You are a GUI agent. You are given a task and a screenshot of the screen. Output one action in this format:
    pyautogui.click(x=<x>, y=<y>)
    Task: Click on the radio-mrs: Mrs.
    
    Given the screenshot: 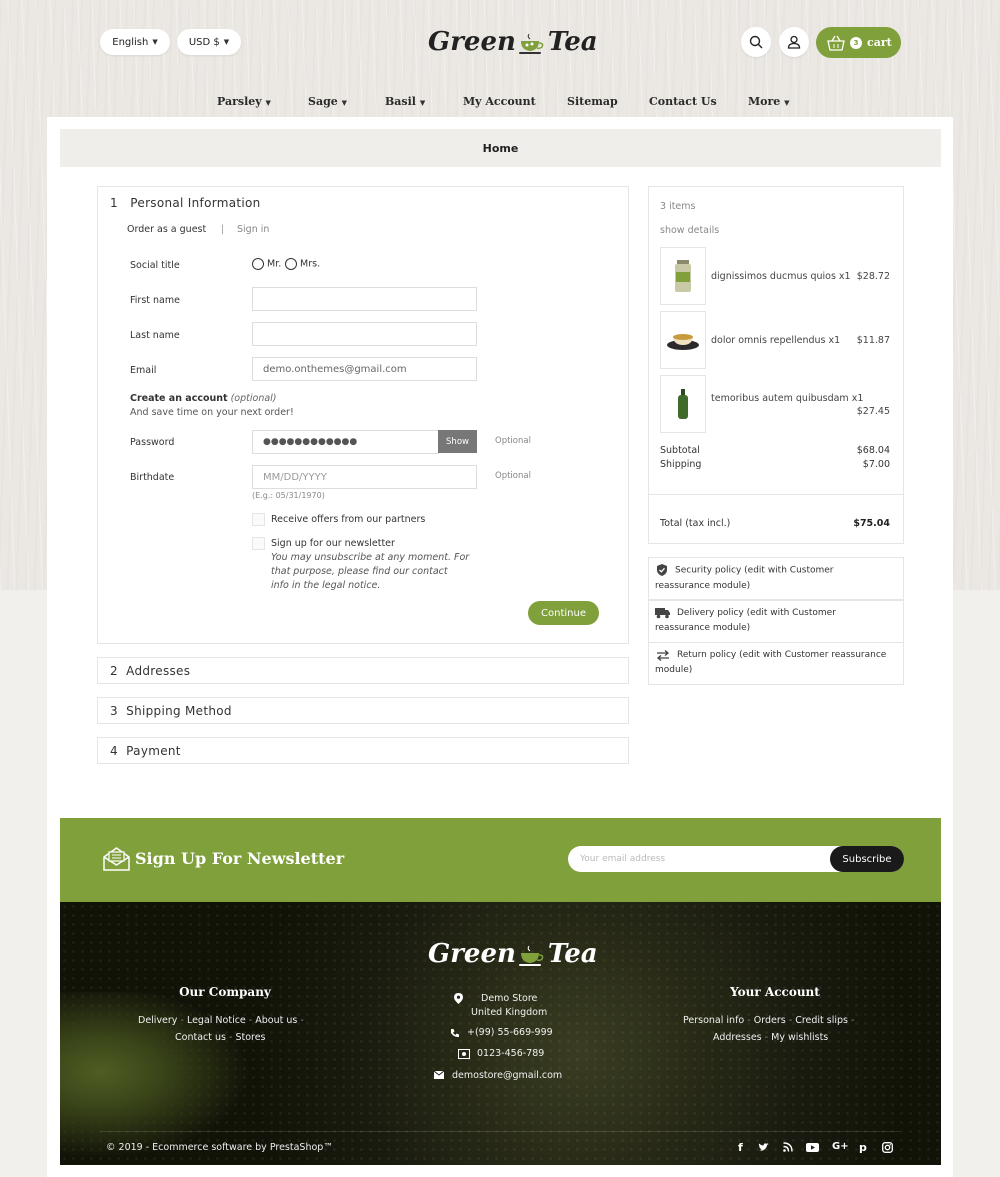 What is the action you would take?
    pyautogui.click(x=302, y=264)
    